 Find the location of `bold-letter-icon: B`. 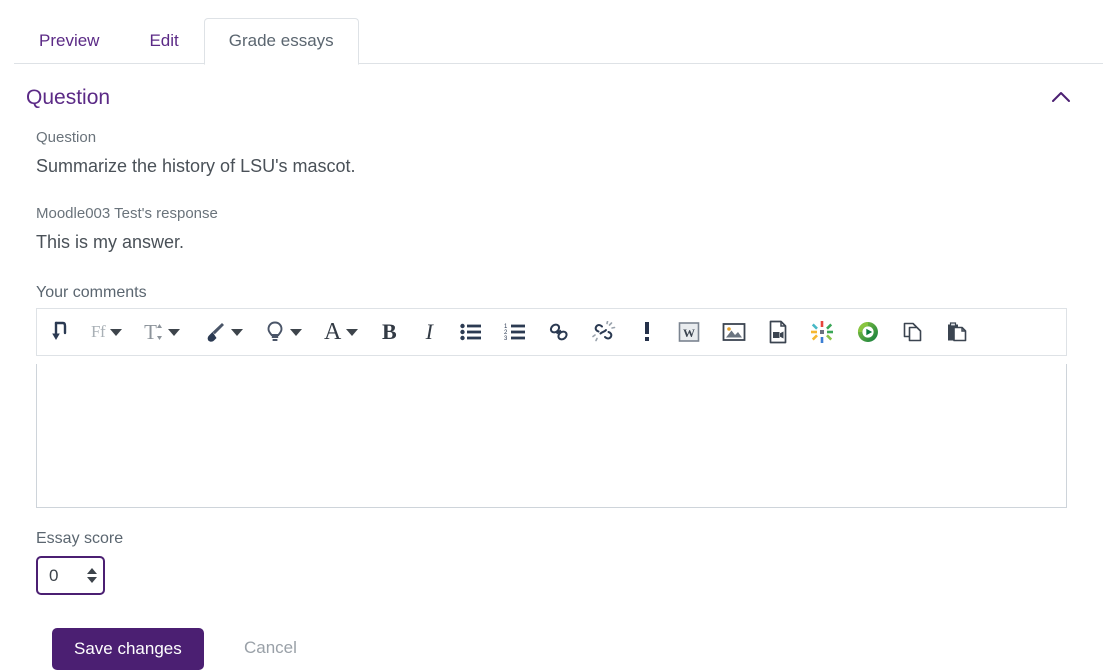

bold-letter-icon: B is located at coordinates (389, 331).